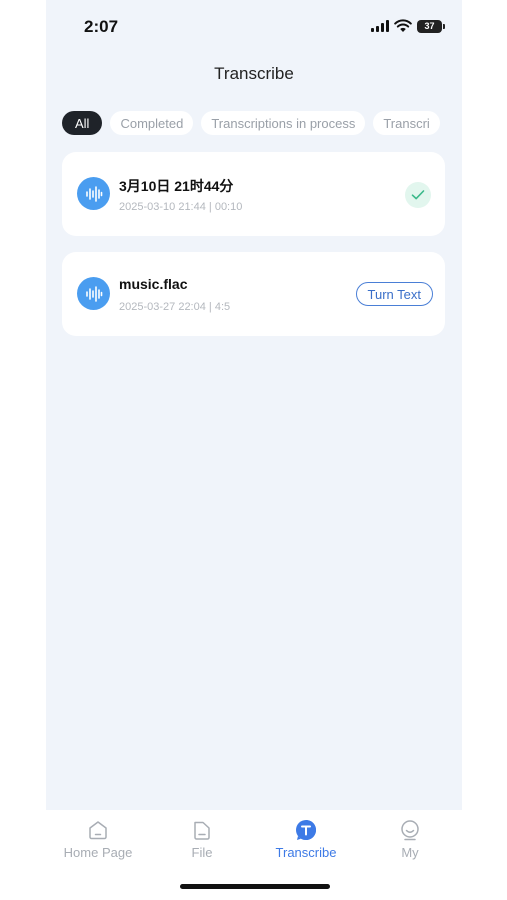  I want to click on completed-check-icon, so click(418, 195).